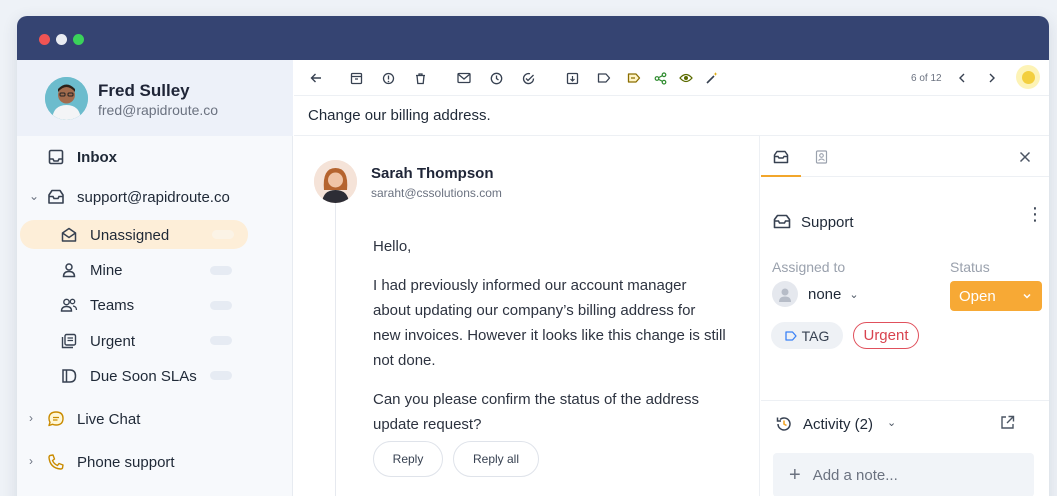 This screenshot has height=496, width=1057. I want to click on profile-name: Fred Sulley, so click(144, 90).